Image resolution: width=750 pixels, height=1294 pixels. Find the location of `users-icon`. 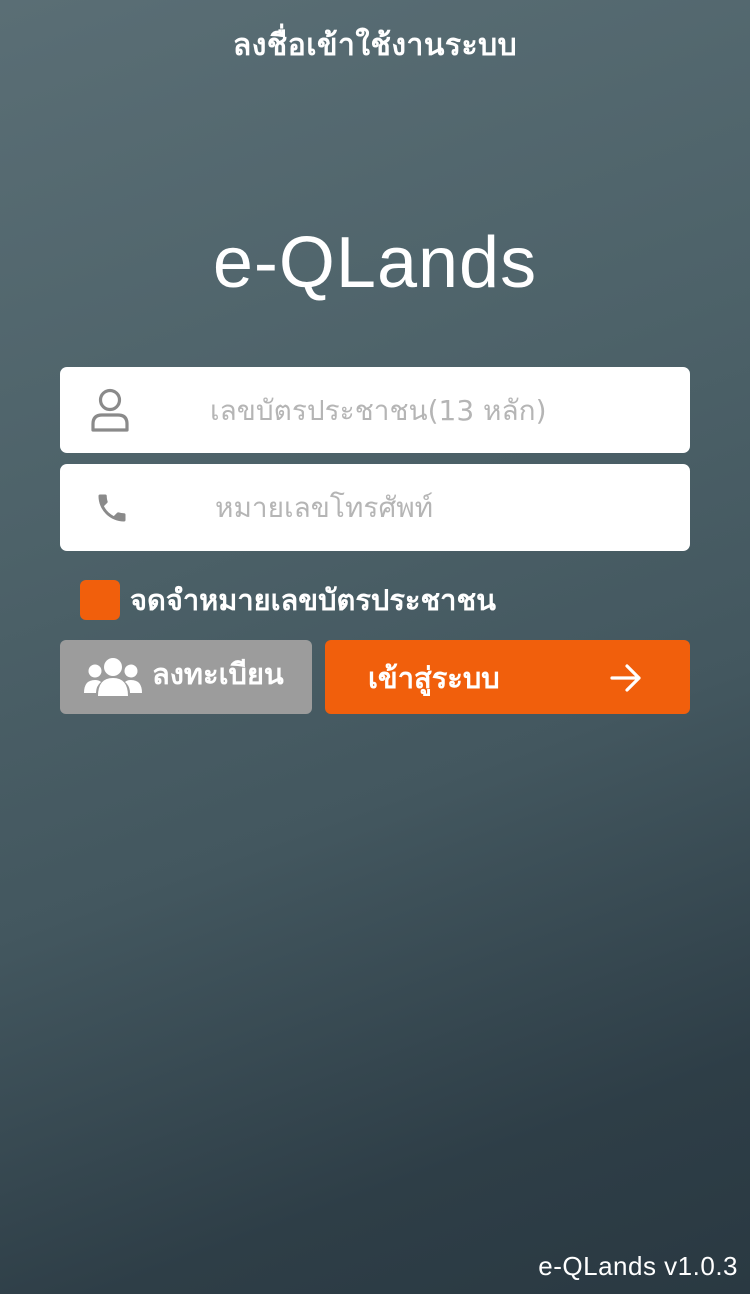

users-icon is located at coordinates (113, 677).